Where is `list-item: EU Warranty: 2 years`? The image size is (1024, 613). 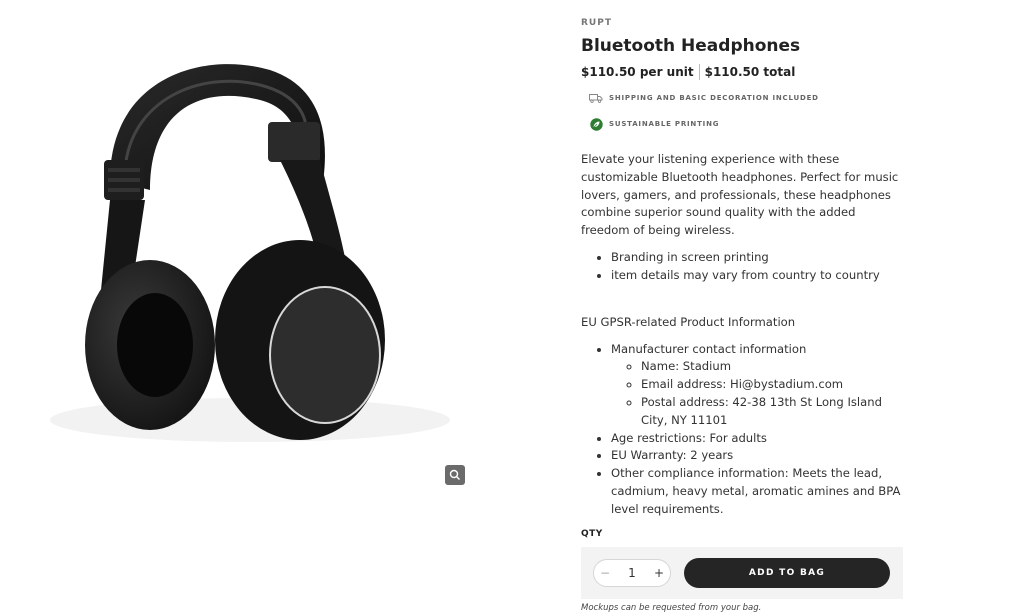
list-item: EU Warranty: 2 years is located at coordinates (757, 456).